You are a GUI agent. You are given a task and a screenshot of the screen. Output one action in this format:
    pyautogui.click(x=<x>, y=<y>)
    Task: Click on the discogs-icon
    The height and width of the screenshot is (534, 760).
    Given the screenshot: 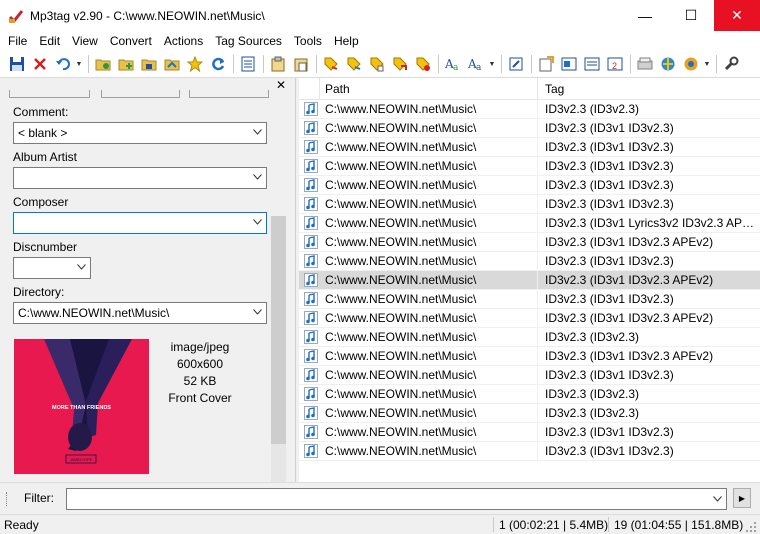 What is the action you would take?
    pyautogui.click(x=645, y=64)
    